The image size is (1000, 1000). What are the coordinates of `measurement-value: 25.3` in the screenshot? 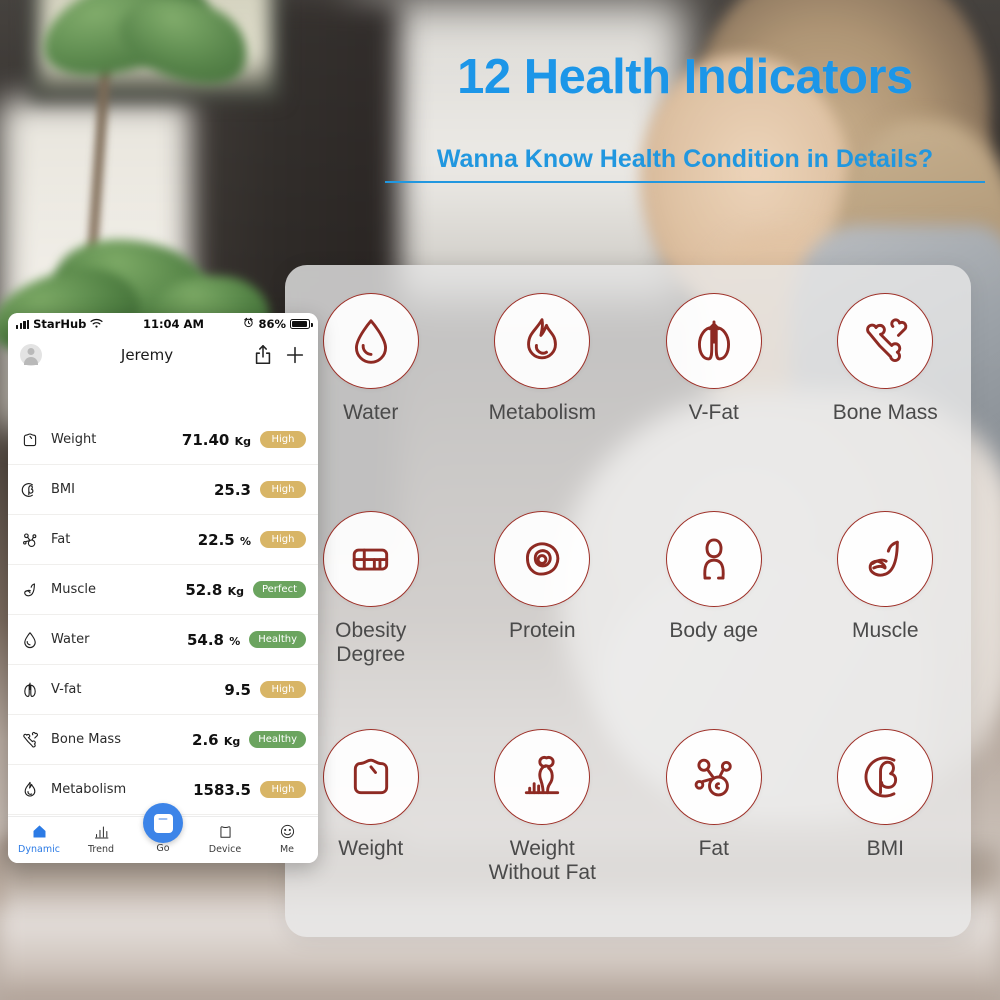 It's located at (232, 489).